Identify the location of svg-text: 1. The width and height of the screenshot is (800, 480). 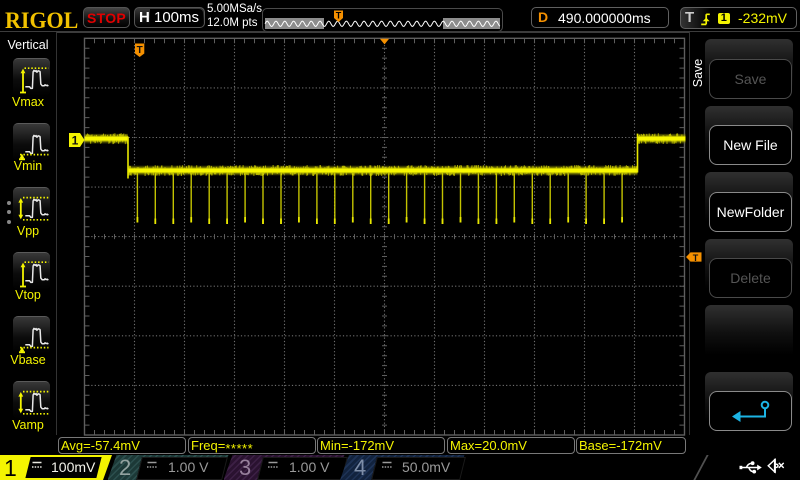
(75, 141).